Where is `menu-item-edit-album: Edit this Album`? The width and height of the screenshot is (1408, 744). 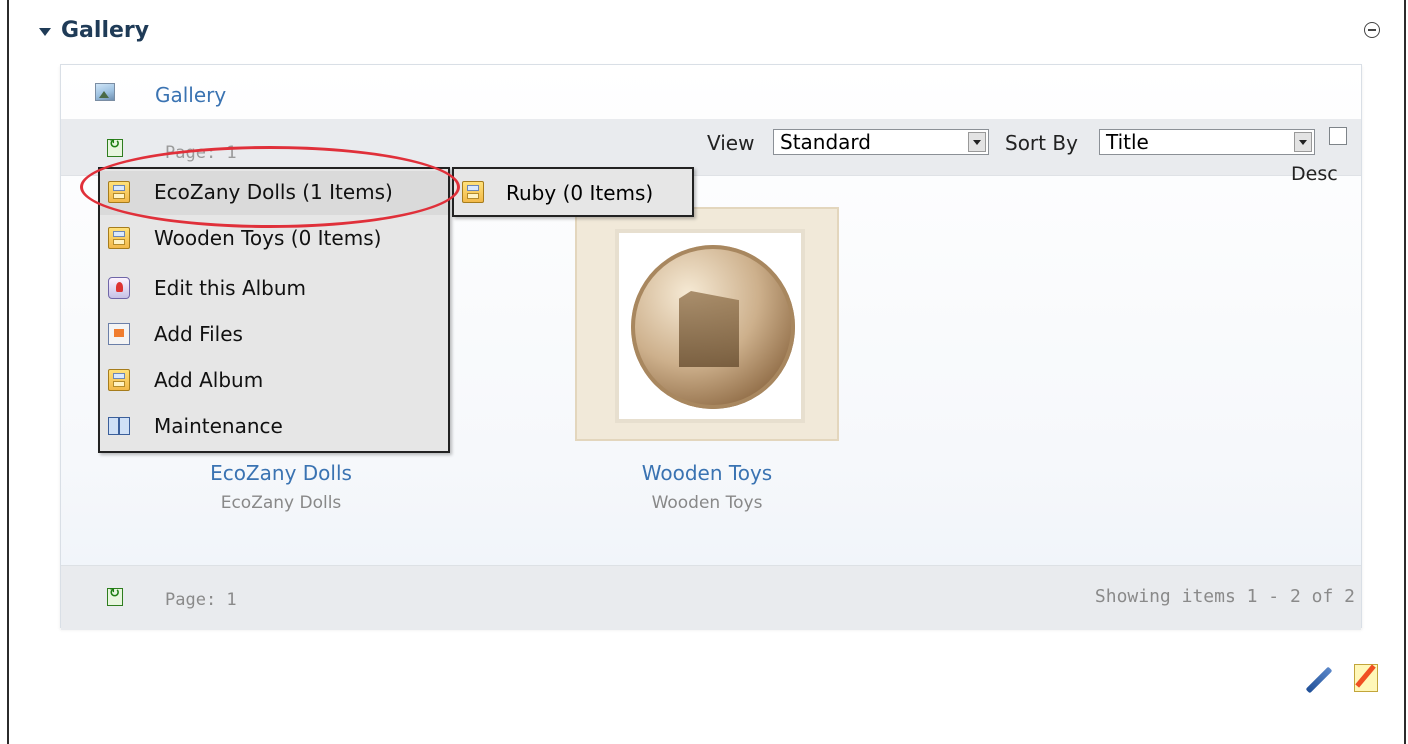
menu-item-edit-album: Edit this Album is located at coordinates (274, 289).